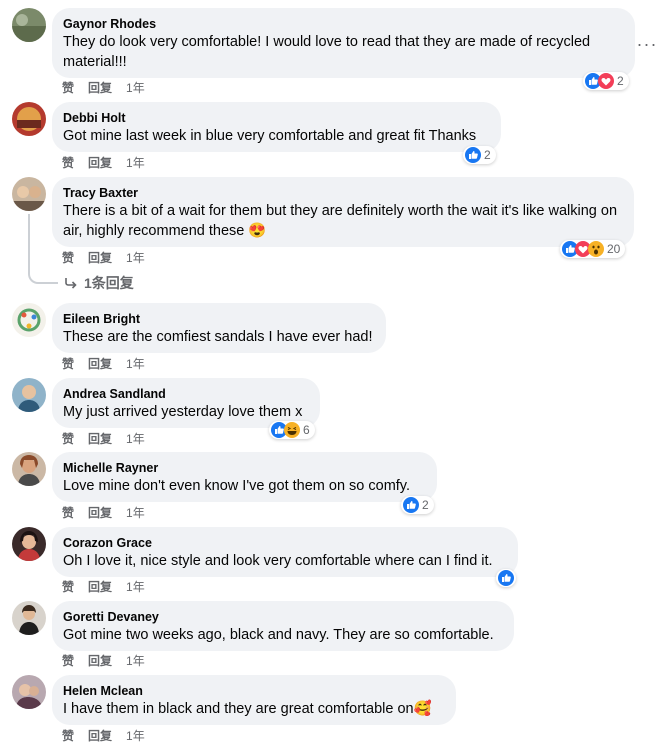  What do you see at coordinates (183, 412) in the screenshot?
I see `comment-text: My just arrived yesterday love them x` at bounding box center [183, 412].